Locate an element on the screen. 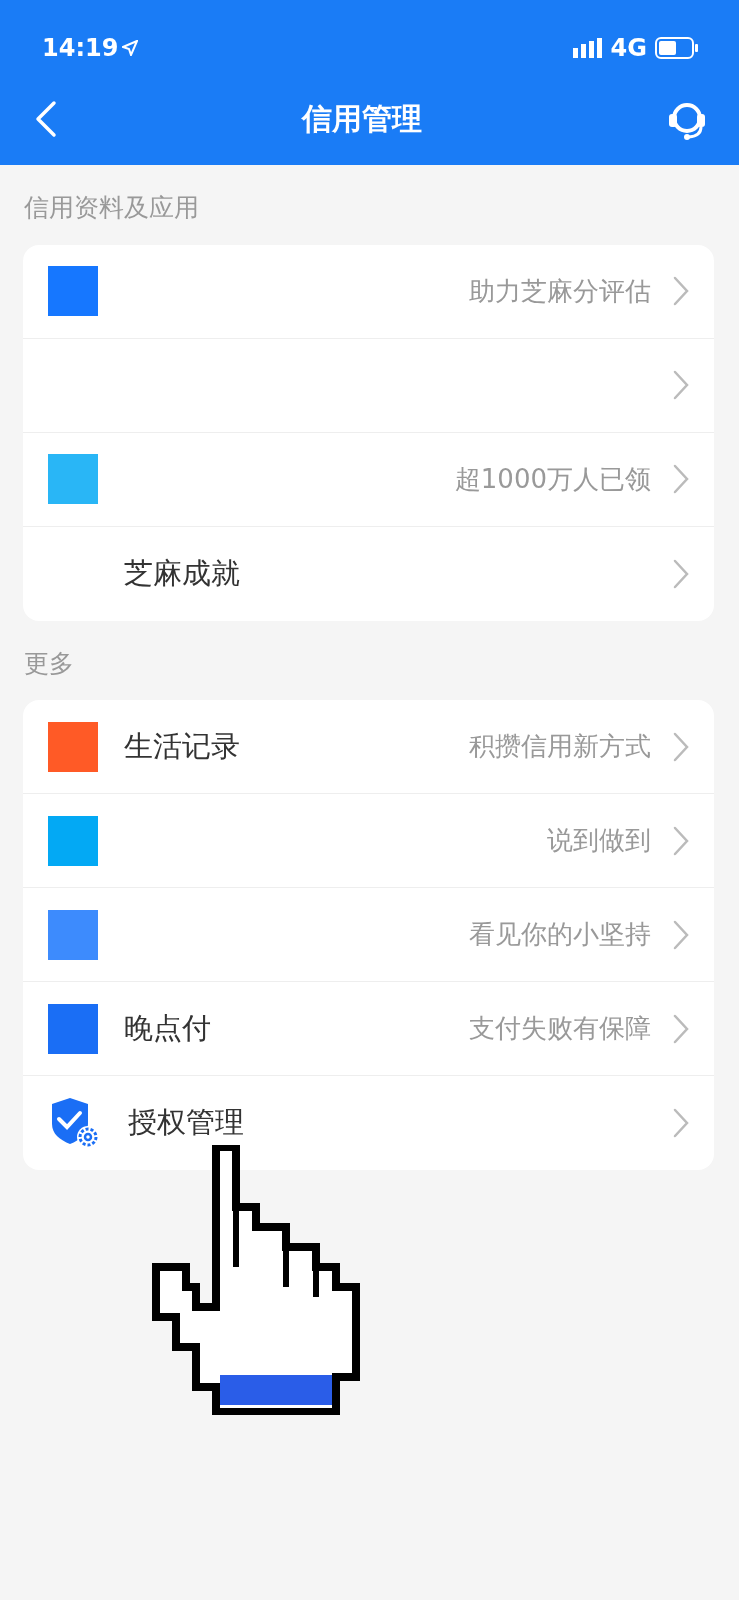  row-title: 授权管理 is located at coordinates (186, 1123).